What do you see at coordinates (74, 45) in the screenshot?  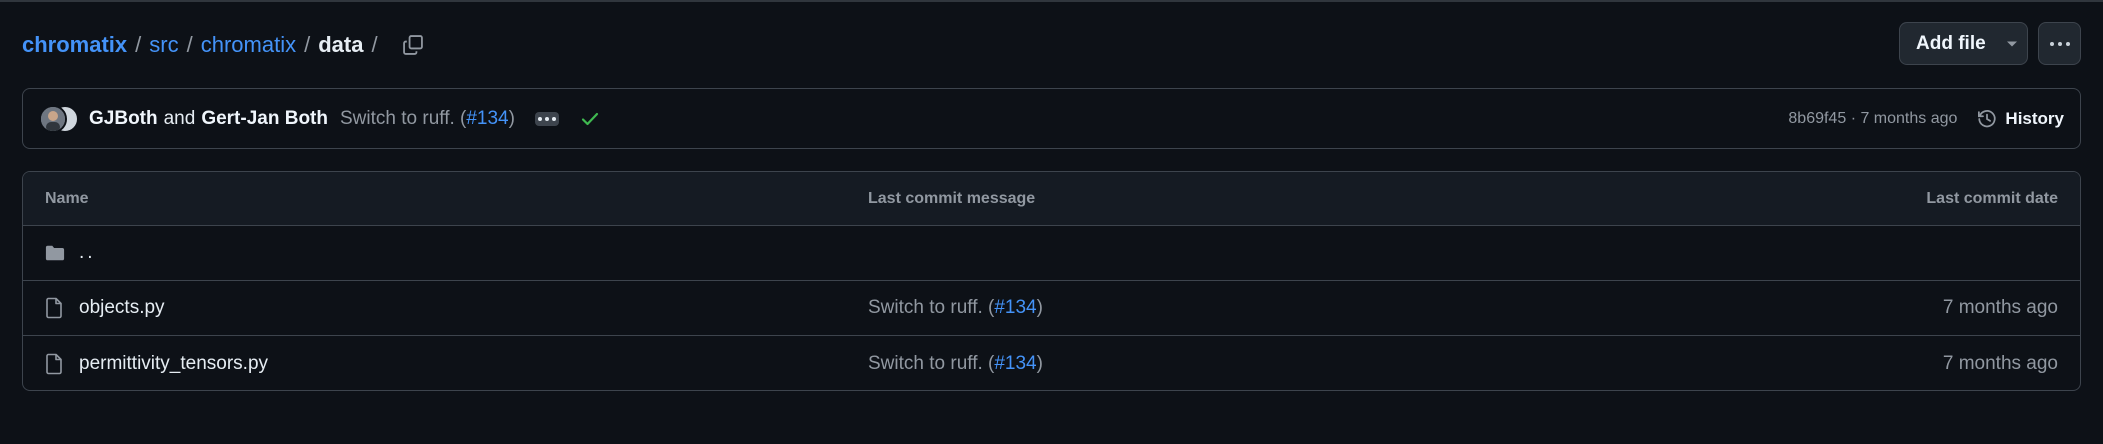 I see `breadcrumb-repo-link: chromatix` at bounding box center [74, 45].